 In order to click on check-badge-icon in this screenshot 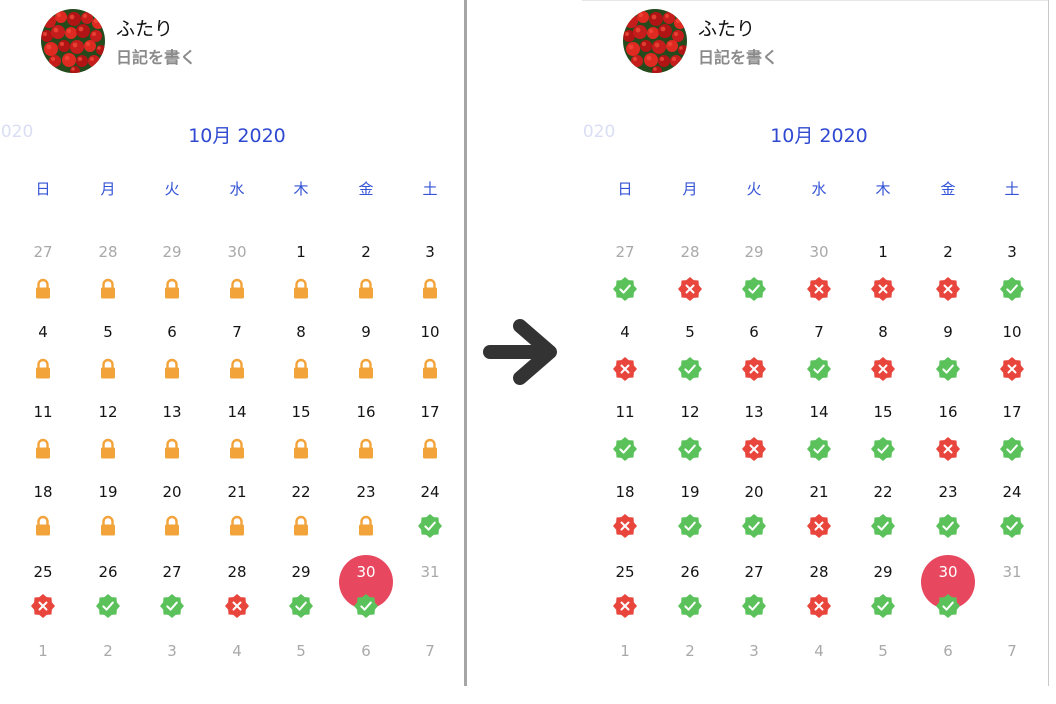, I will do `click(948, 369)`.